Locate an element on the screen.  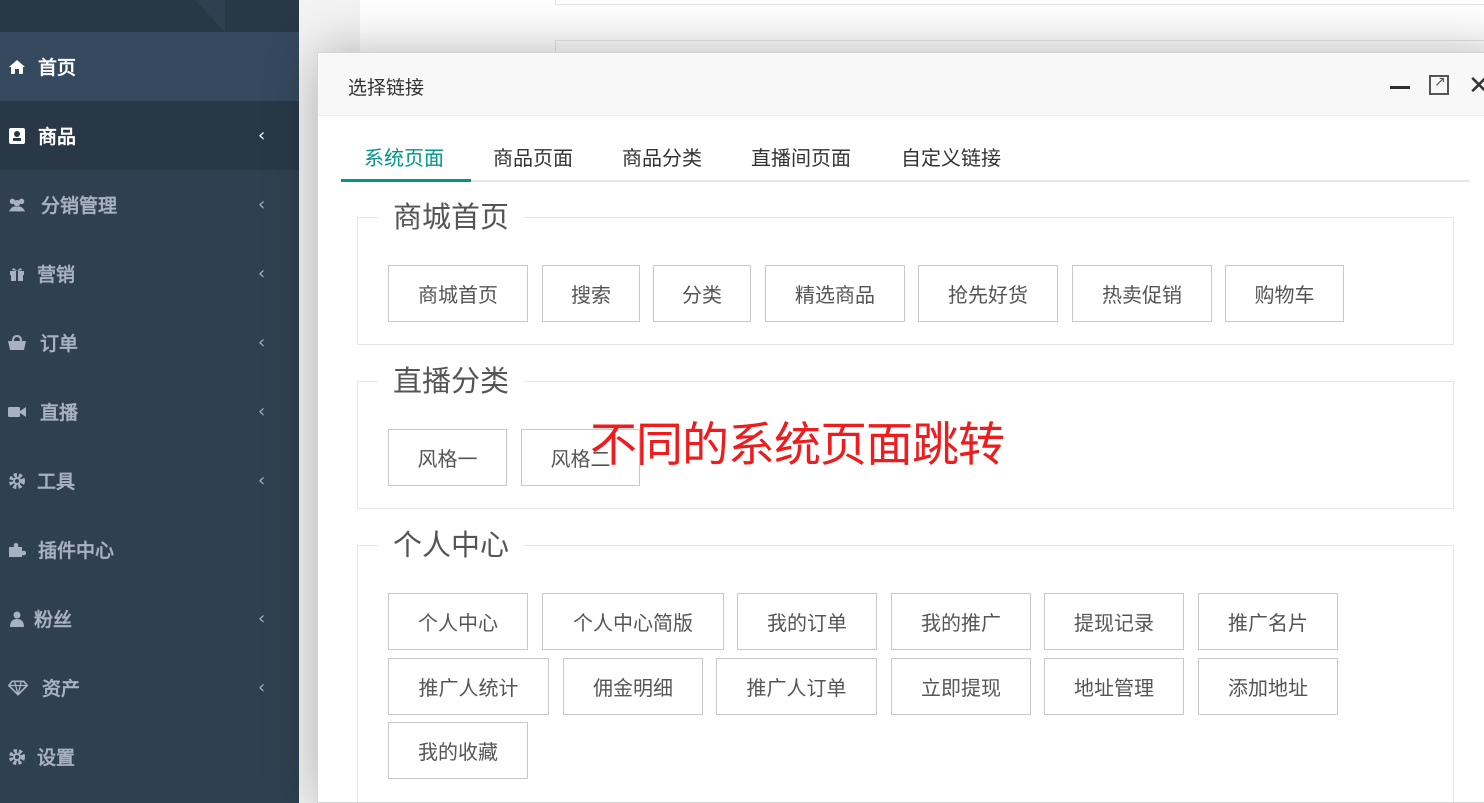
link-button: 推广名片 is located at coordinates (1268, 621).